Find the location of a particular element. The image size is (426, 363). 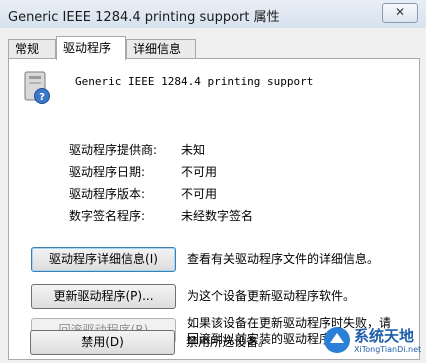

window-title: Generic IEEE 1284.4 printing support 属性 is located at coordinates (144, 17).